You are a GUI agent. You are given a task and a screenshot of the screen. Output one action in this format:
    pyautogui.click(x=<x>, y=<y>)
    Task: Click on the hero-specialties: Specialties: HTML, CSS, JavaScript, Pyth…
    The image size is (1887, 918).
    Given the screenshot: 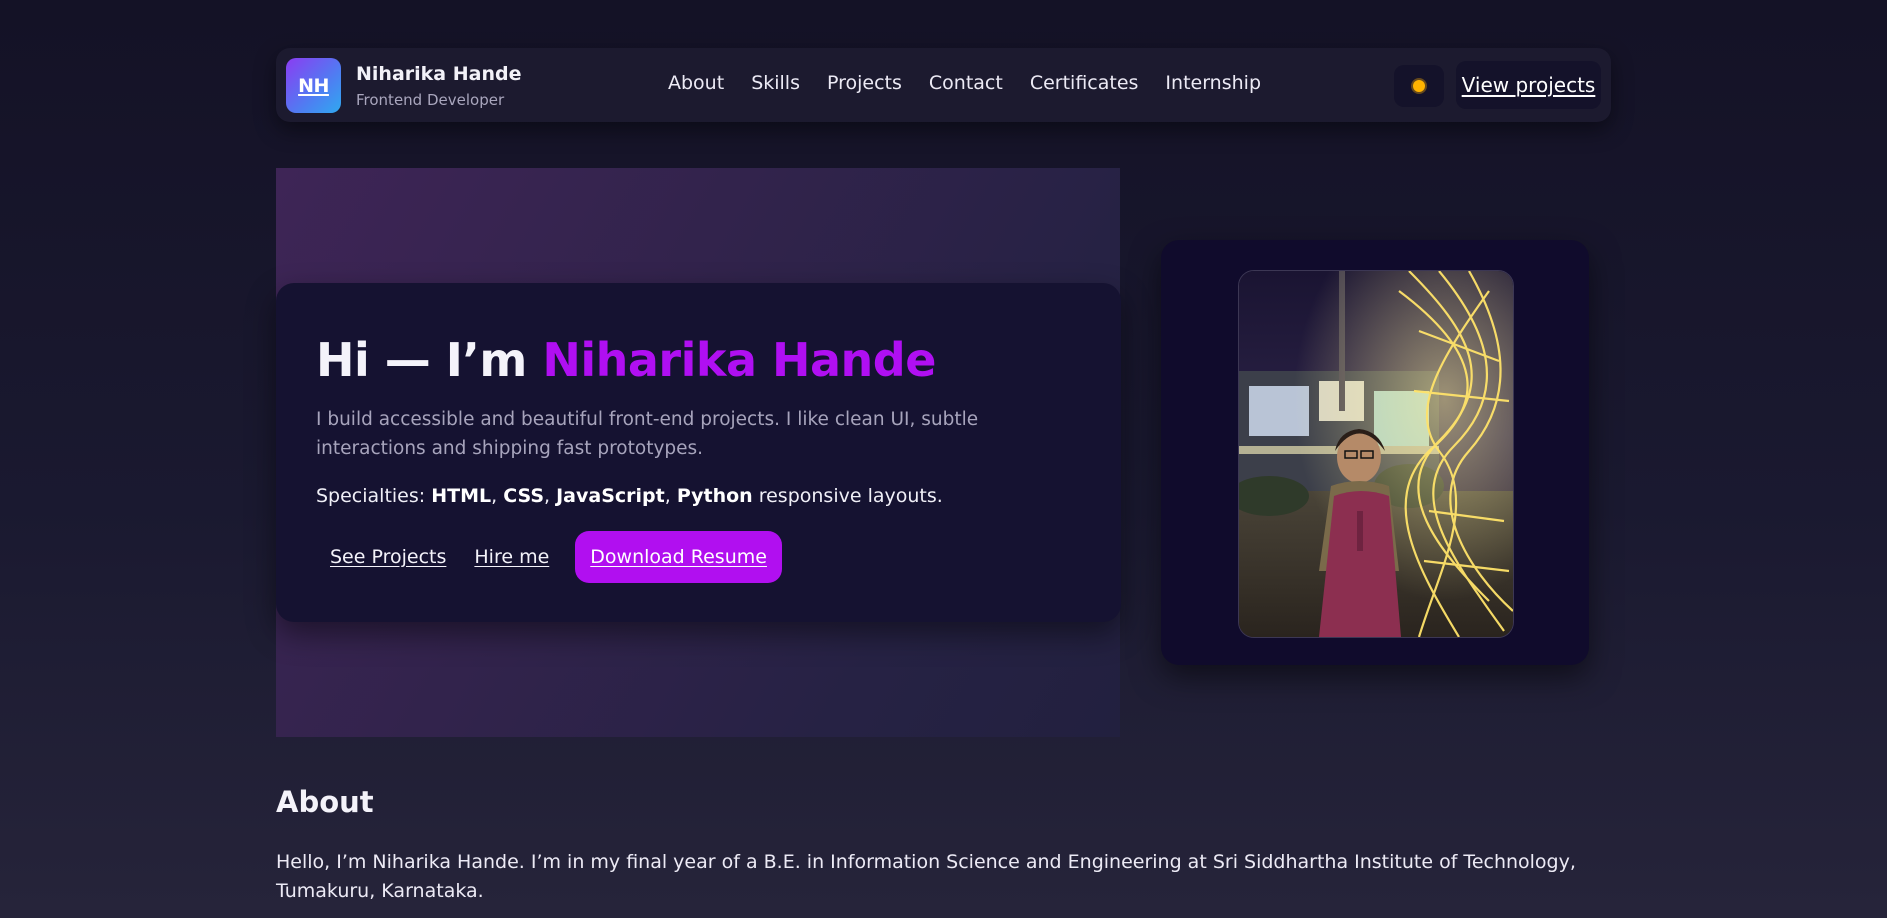 What is the action you would take?
    pyautogui.click(x=629, y=496)
    